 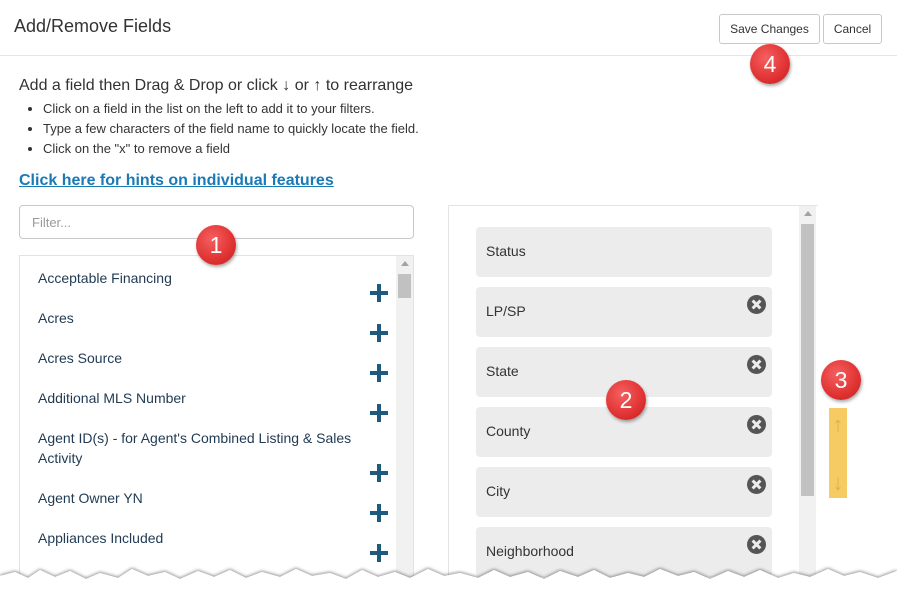 What do you see at coordinates (838, 453) in the screenshot?
I see `reorder-arrows: ↑ ↓` at bounding box center [838, 453].